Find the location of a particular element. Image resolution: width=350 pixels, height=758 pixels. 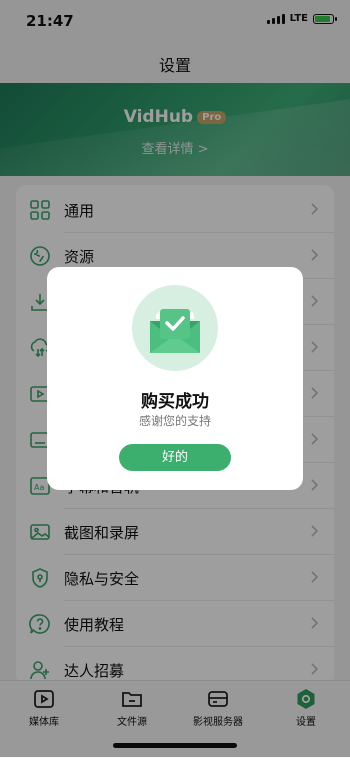

ok-button: 好的 is located at coordinates (175, 457).